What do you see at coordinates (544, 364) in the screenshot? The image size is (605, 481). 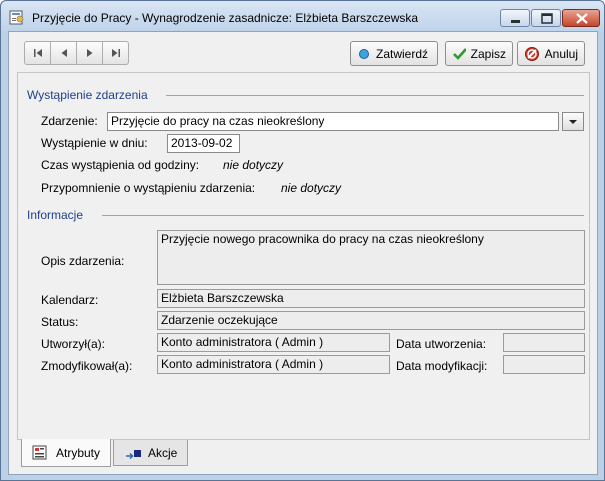 I see `modified-date-field` at bounding box center [544, 364].